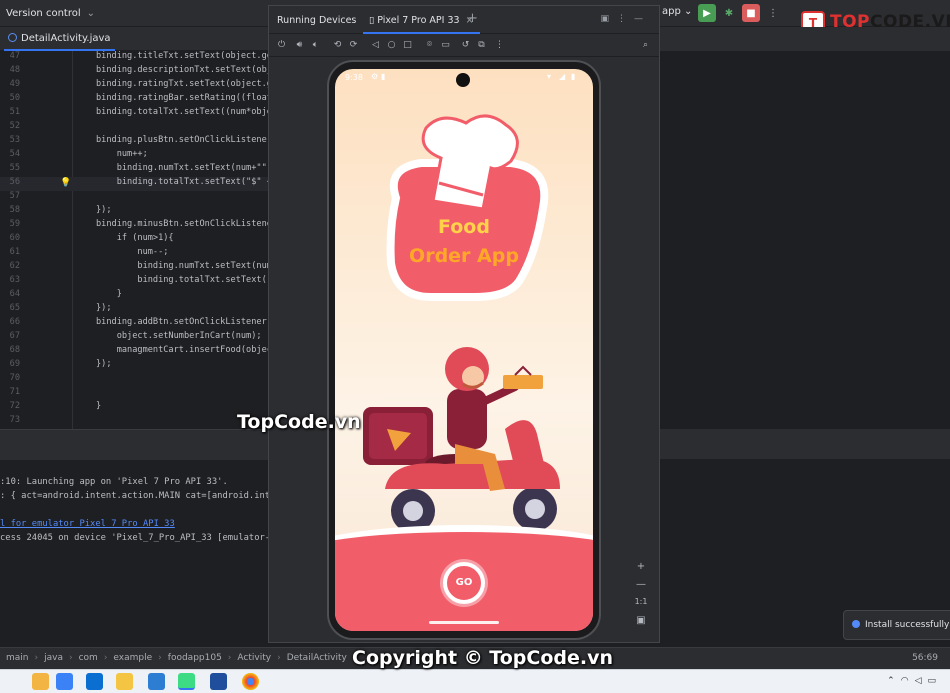 Image resolution: width=950 pixels, height=693 pixels. Describe the element at coordinates (641, 606) in the screenshot. I see `zoom-actual-size-button: 1:1` at that location.